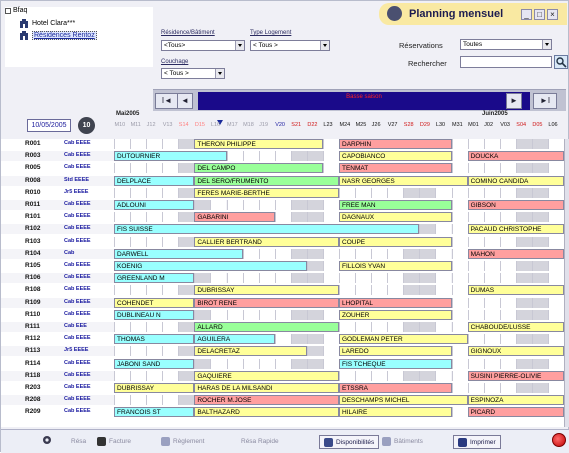  Describe the element at coordinates (154, 205) in the screenshot. I see `booking-bar: ADLOUNI` at that location.